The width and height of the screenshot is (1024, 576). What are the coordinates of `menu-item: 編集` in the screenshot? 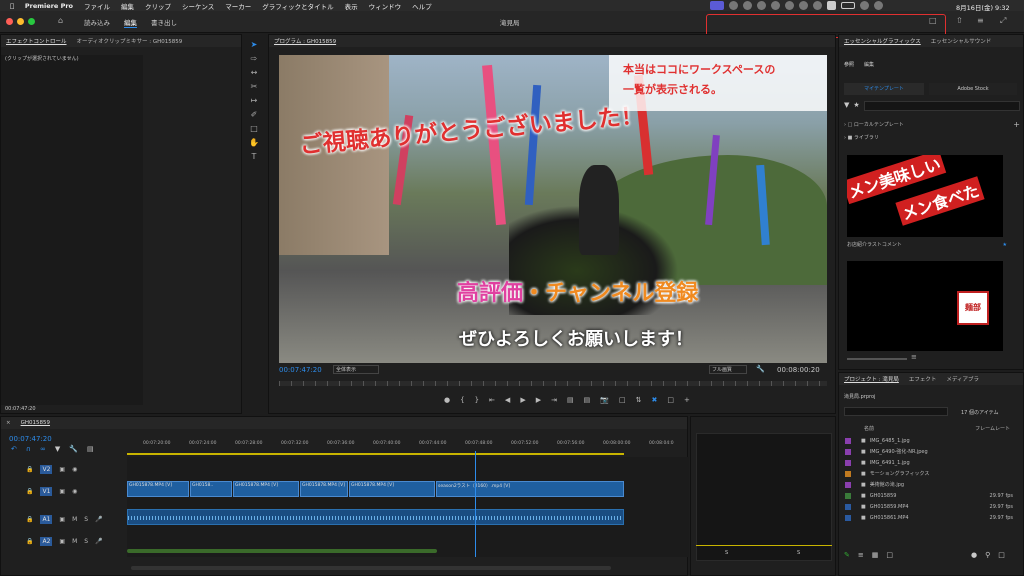 It's located at (127, 6).